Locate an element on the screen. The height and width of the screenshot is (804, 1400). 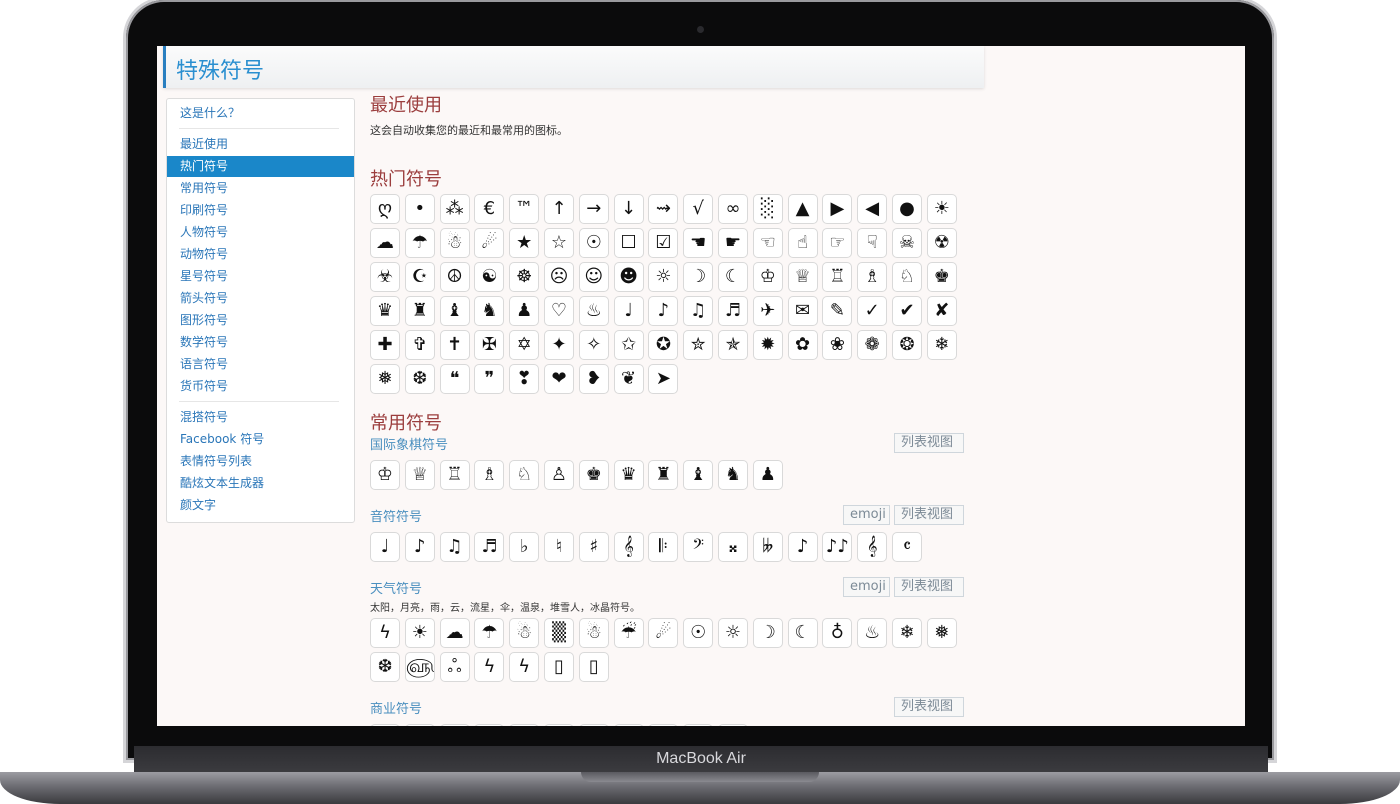
symbol-cell: ✔ is located at coordinates (907, 311).